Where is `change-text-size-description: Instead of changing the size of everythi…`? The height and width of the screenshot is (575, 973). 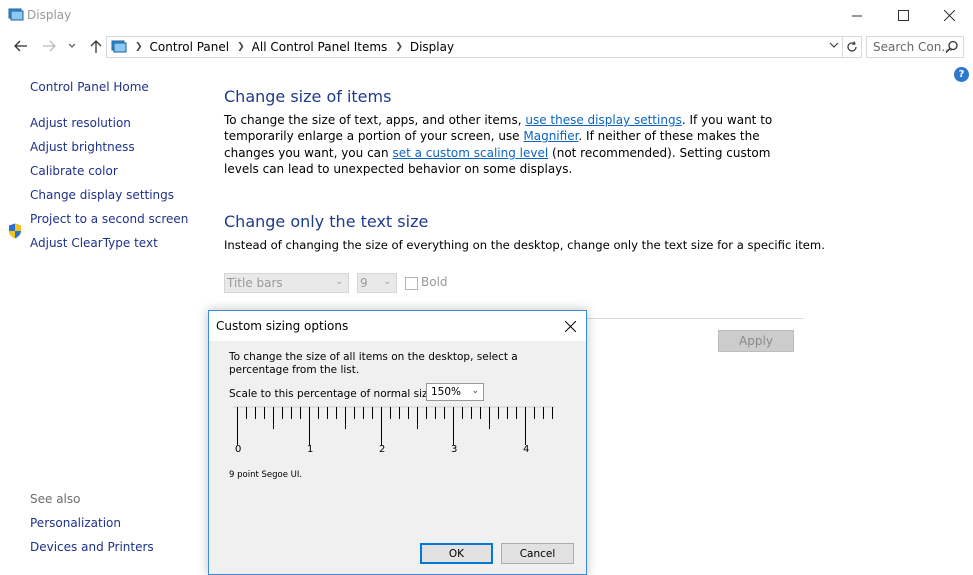
change-text-size-description: Instead of changing the size of everythi… is located at coordinates (524, 245).